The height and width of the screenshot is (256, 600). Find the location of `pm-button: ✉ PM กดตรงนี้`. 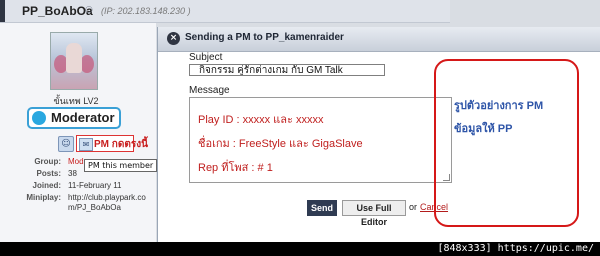

pm-button: ✉ PM กดตรงนี้ is located at coordinates (112, 143).